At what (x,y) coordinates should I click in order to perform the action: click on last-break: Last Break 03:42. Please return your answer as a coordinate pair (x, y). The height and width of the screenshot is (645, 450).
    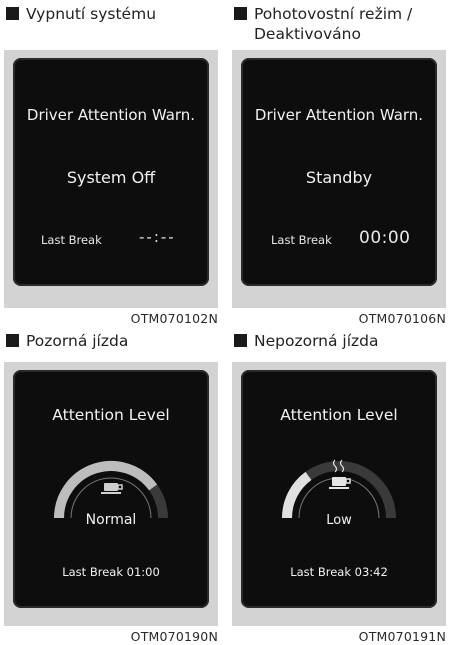
    Looking at the image, I should click on (339, 572).